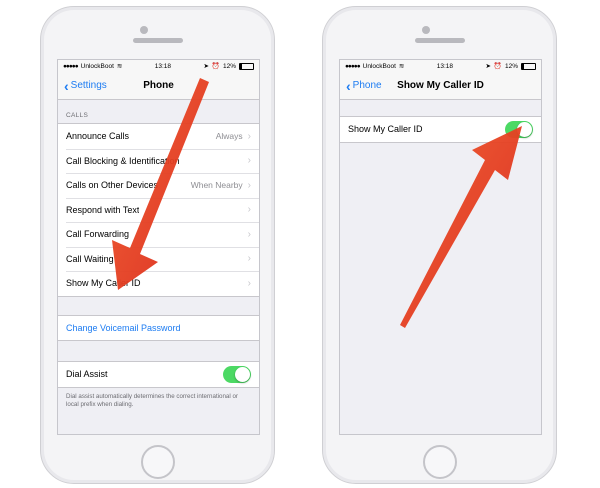  Describe the element at coordinates (98, 136) in the screenshot. I see `row-label: Announce Calls` at that location.